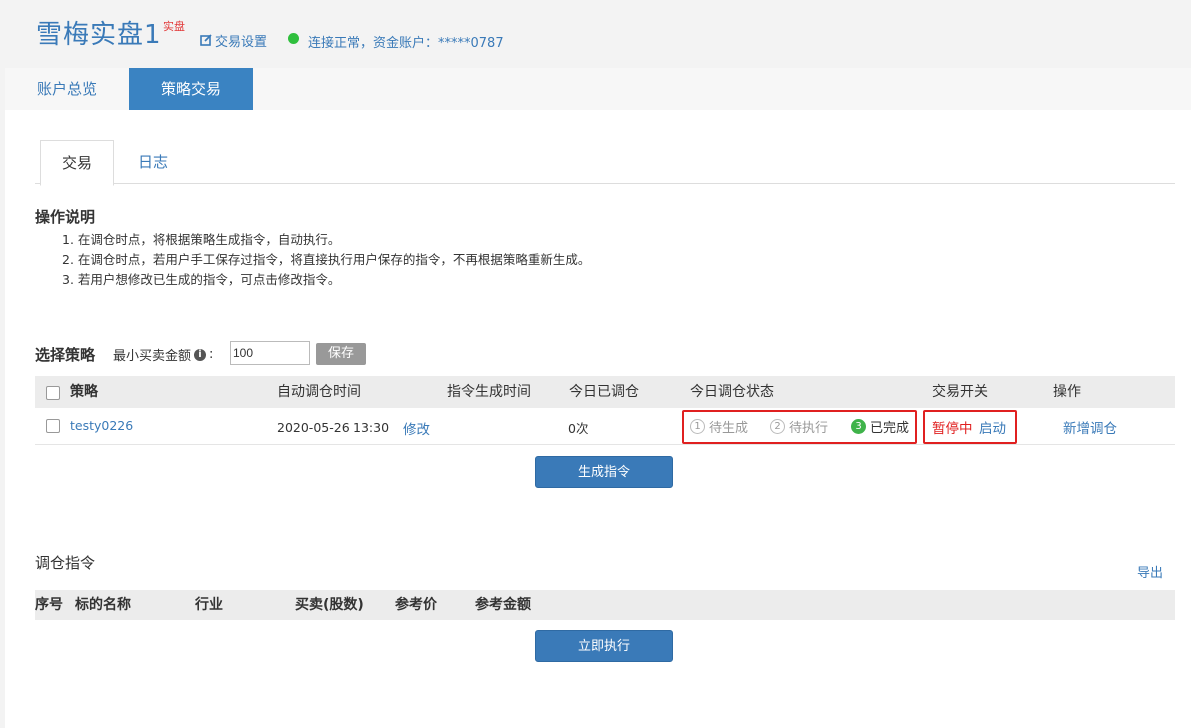 This screenshot has height=728, width=1191. Describe the element at coordinates (341, 354) in the screenshot. I see `save-button: 保存` at that location.